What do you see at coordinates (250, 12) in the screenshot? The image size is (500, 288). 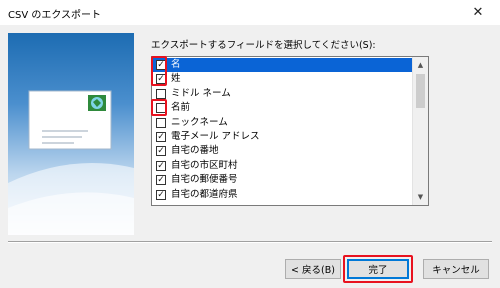 I see `title-bar: CSV のエクスポート ✕` at bounding box center [250, 12].